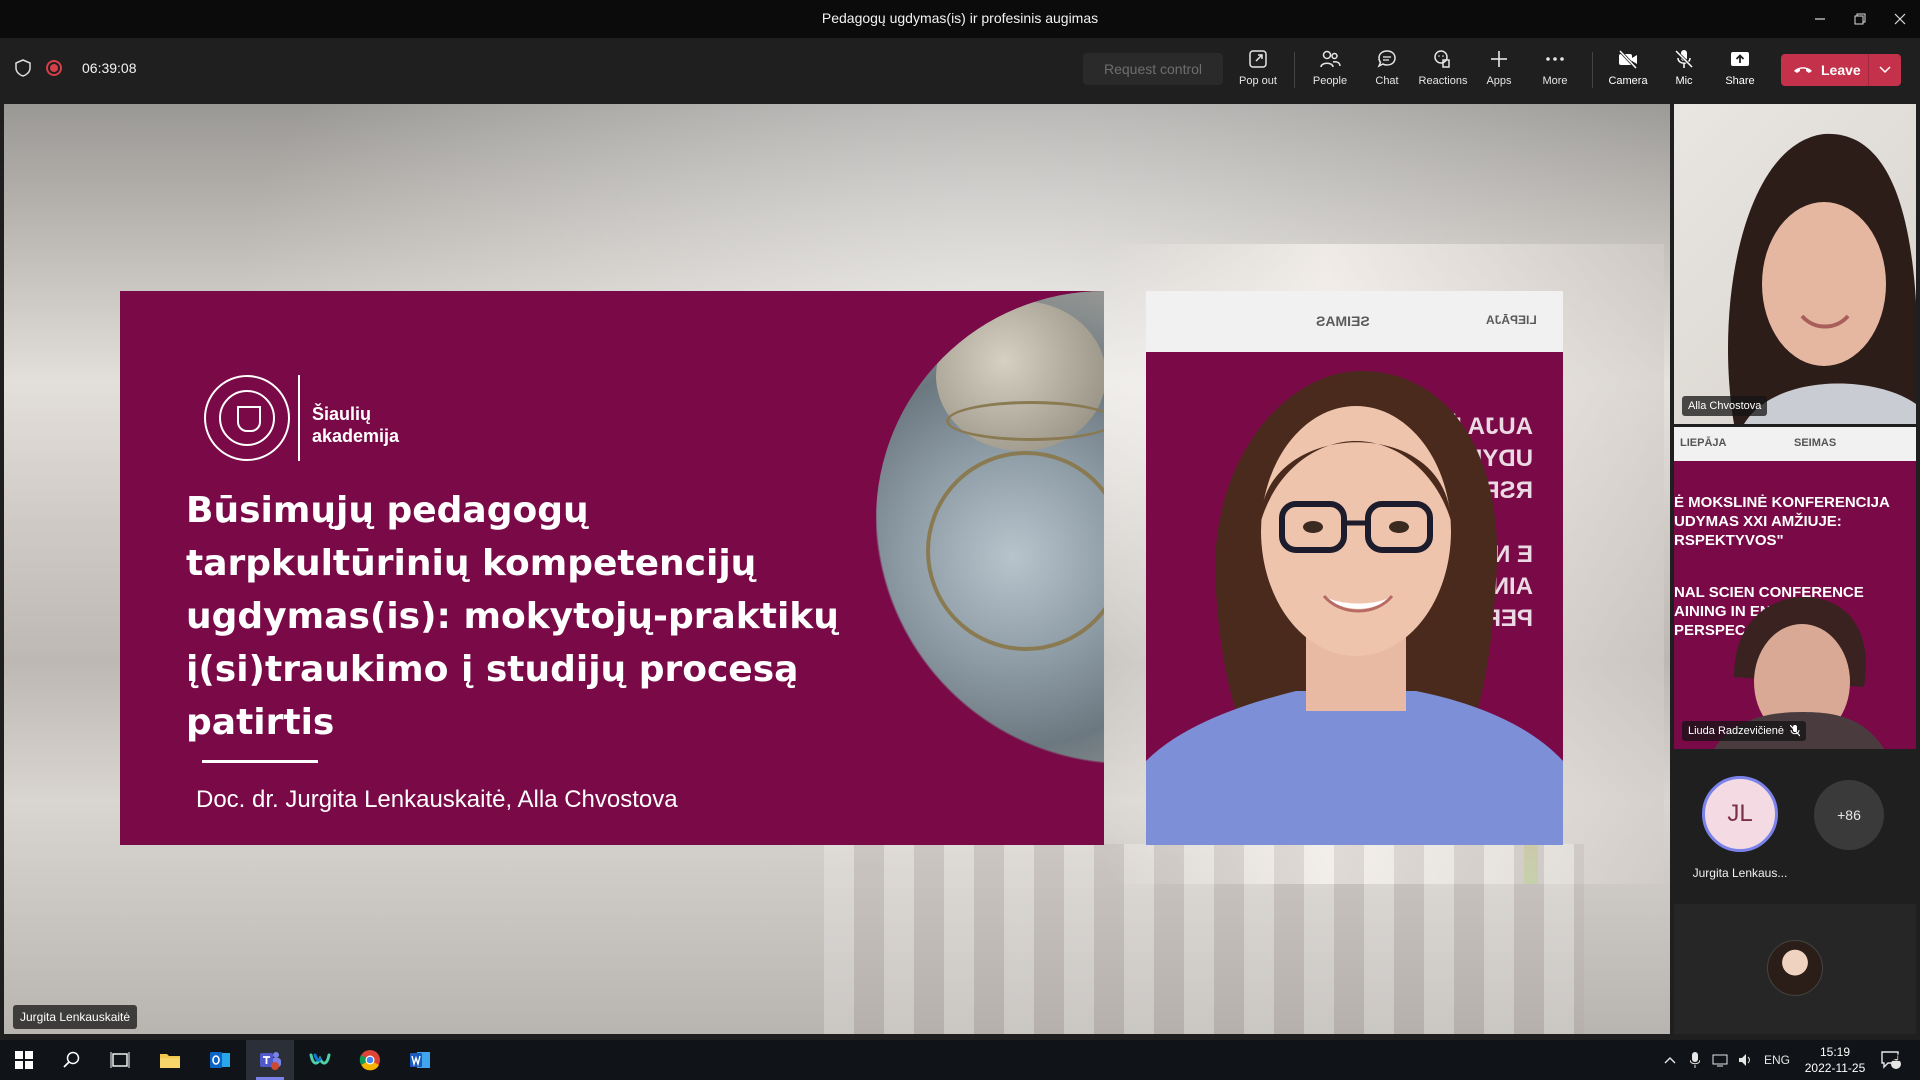 This screenshot has width=1920, height=1080. I want to click on chat-label: Chat, so click(1387, 81).